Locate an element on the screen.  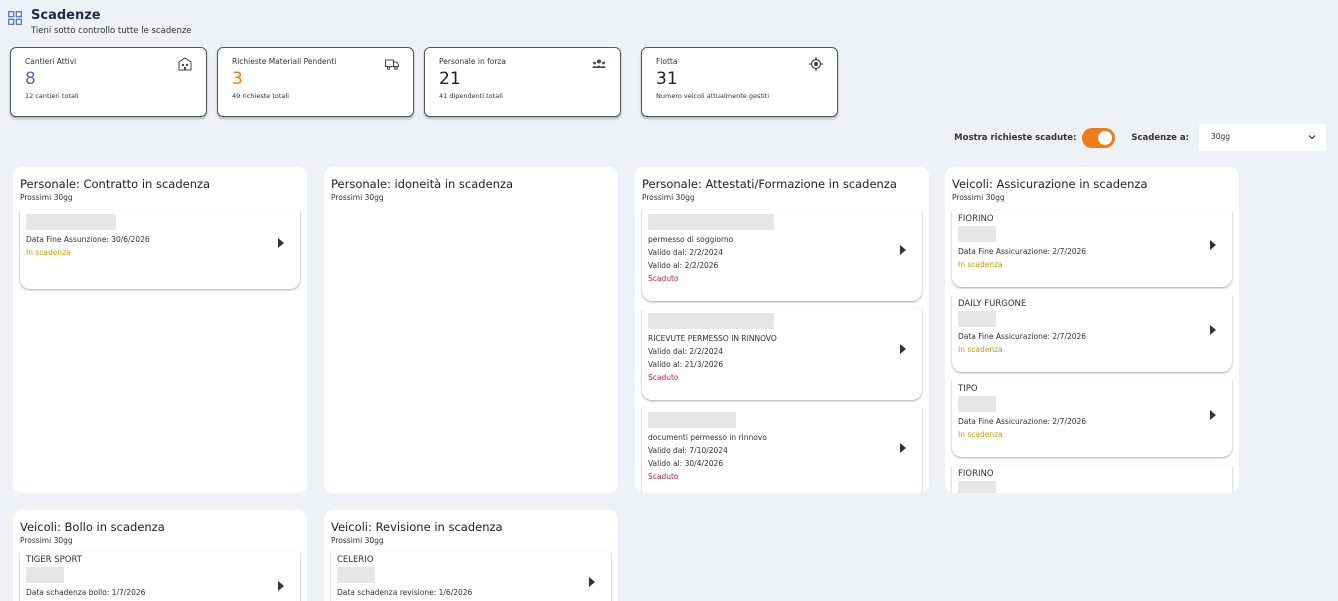
building-icon is located at coordinates (185, 64).